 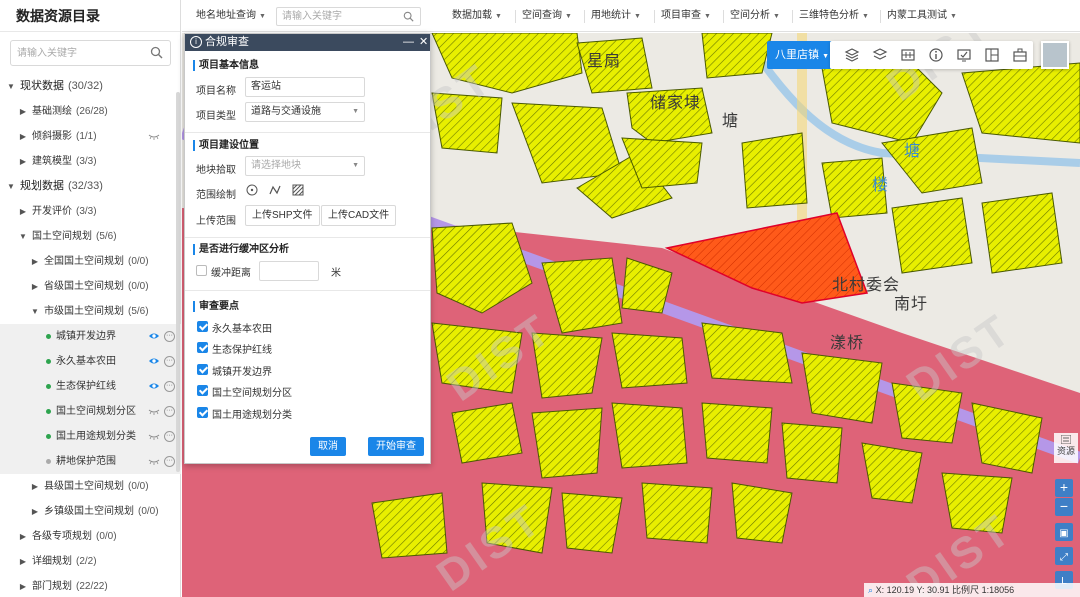 I want to click on tree-item: ▶ 省级国土空间规划 (0/0), so click(x=90, y=286).